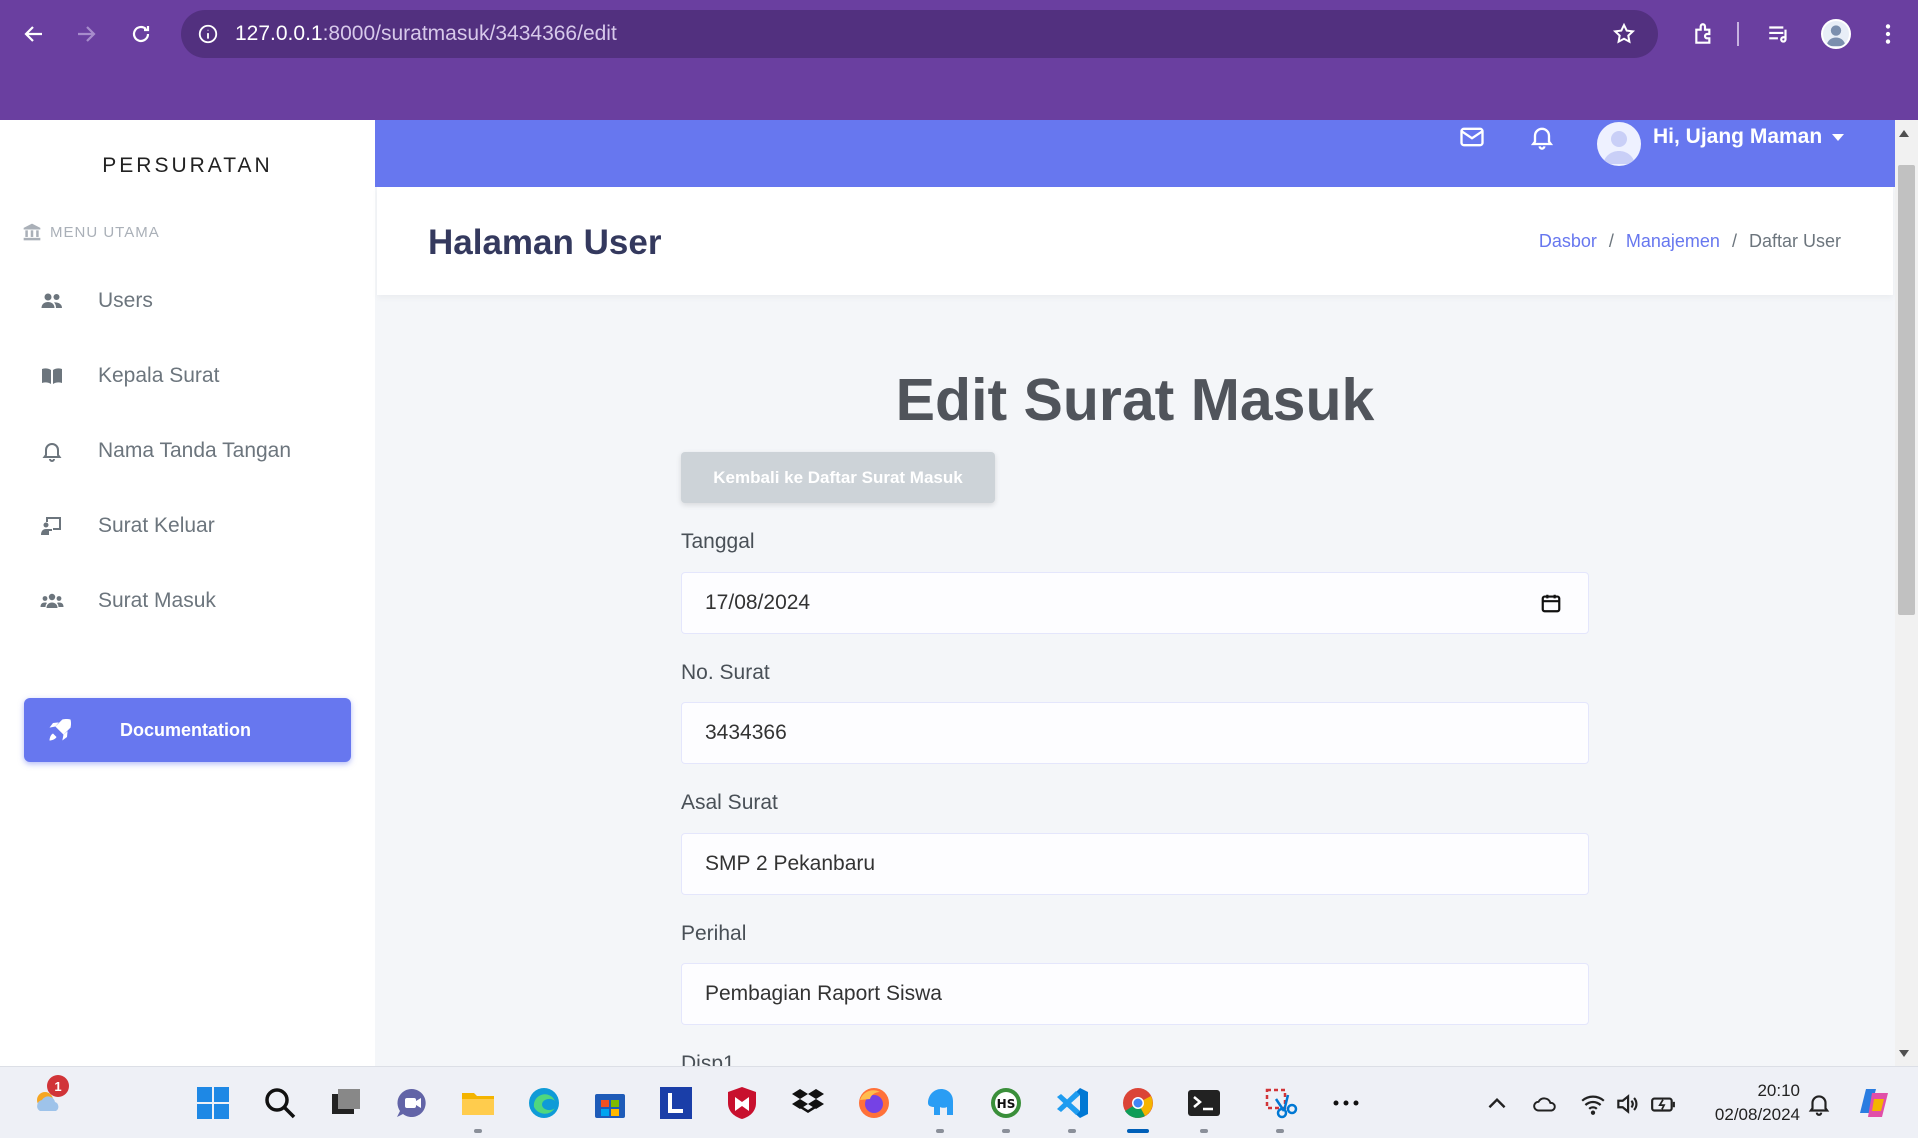 The height and width of the screenshot is (1138, 1918). I want to click on snipping-tool-icon, so click(1280, 1103).